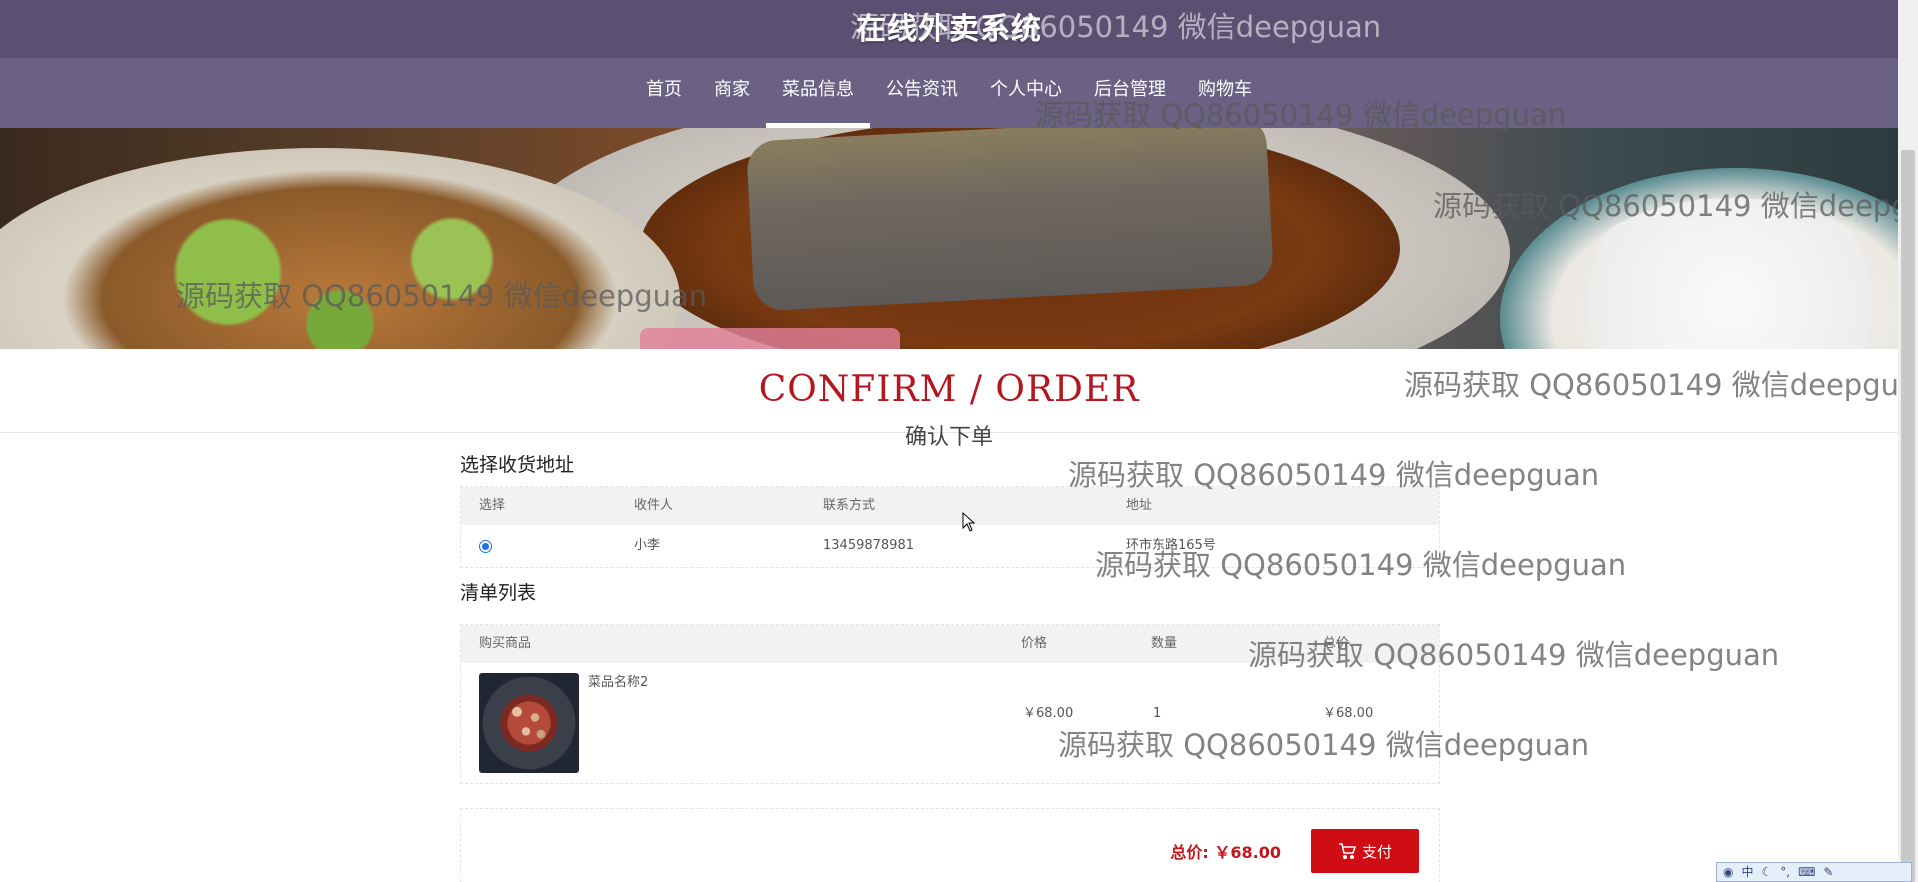  I want to click on address-text: 环市东路165号, so click(1171, 545).